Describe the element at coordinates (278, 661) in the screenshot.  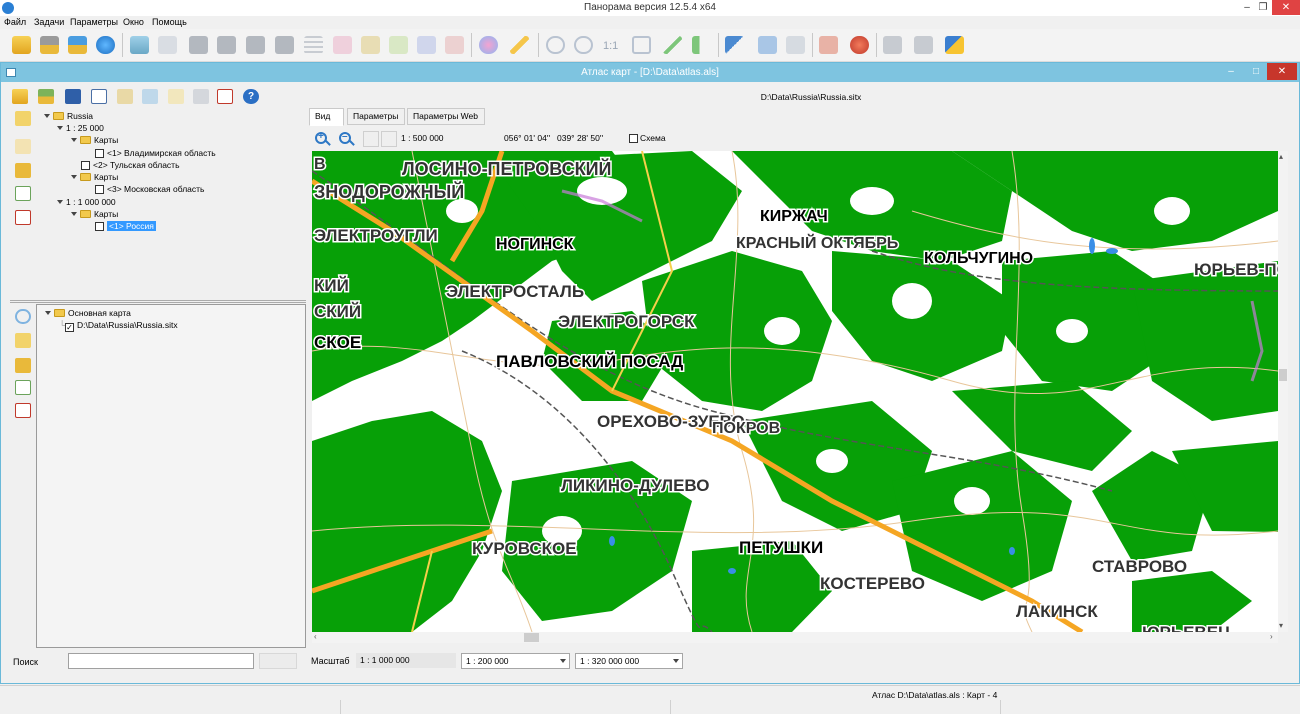
I see `search-button` at that location.